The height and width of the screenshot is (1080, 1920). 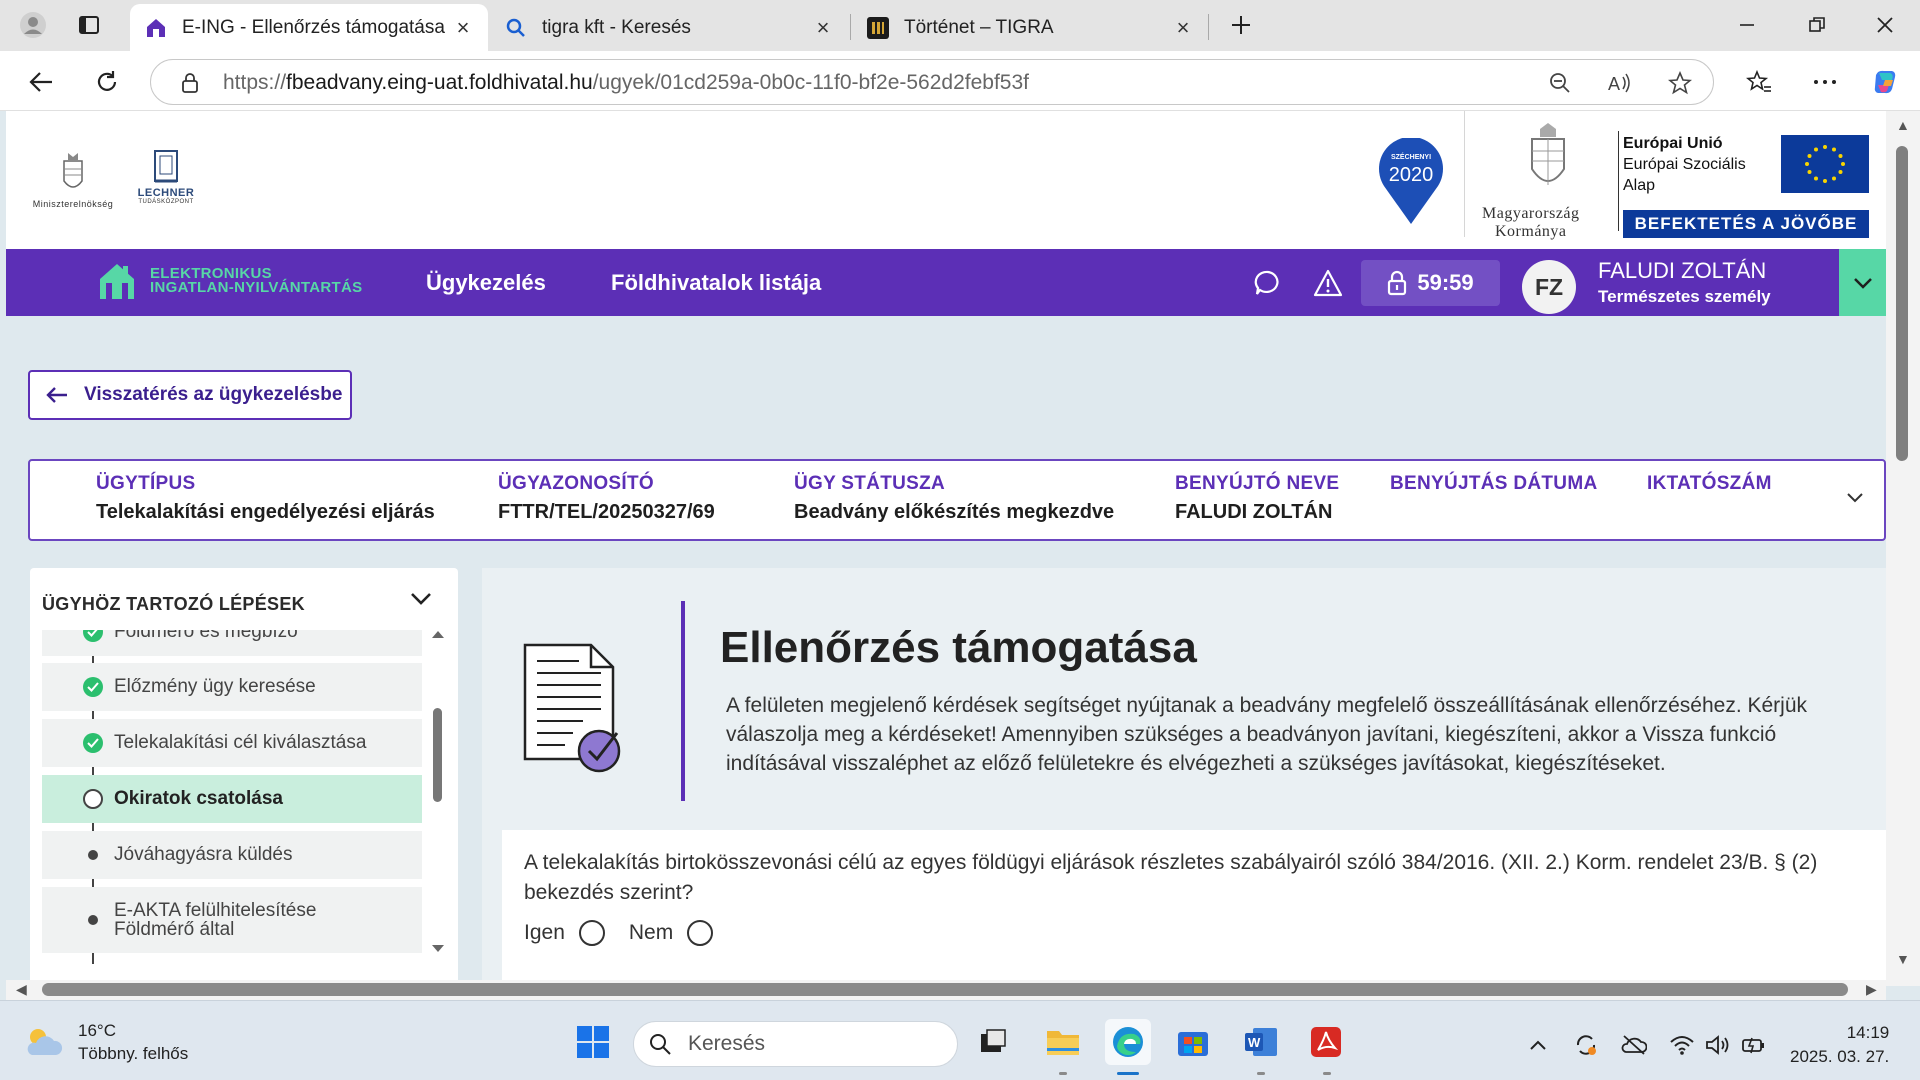 I want to click on szechenyi-2020-logo: SZÉCHENYI 2020, so click(x=1411, y=181).